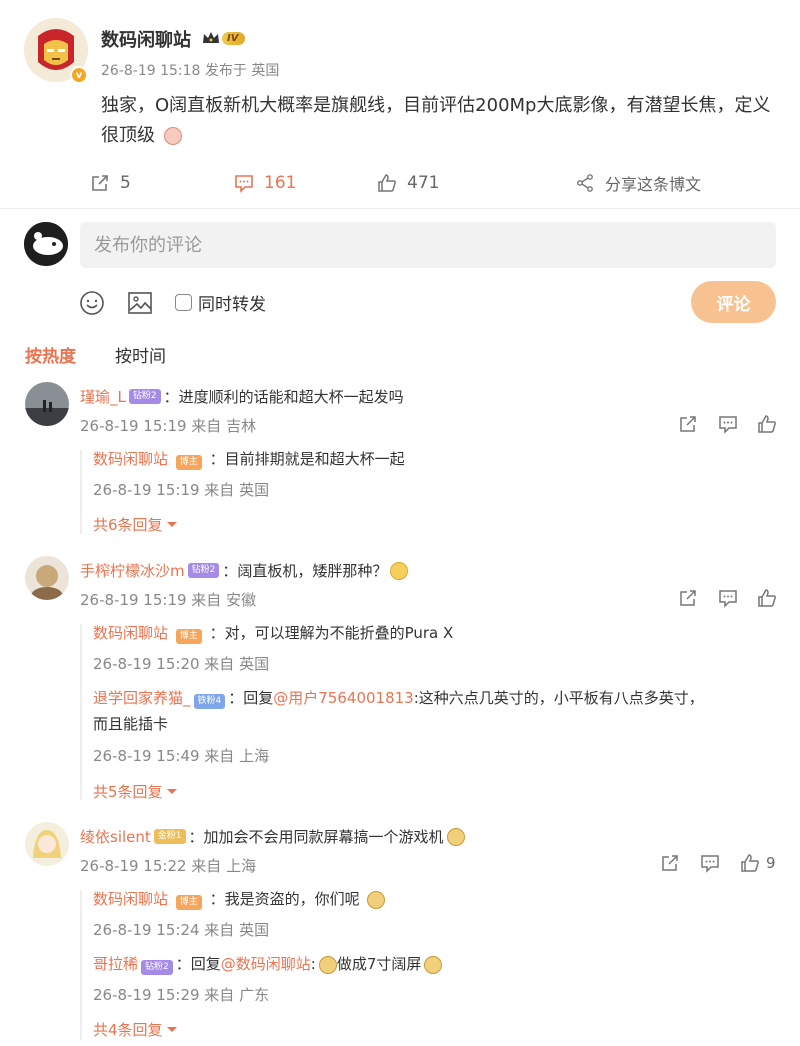 The height and width of the screenshot is (1046, 800). I want to click on emoji-icon, so click(92, 303).